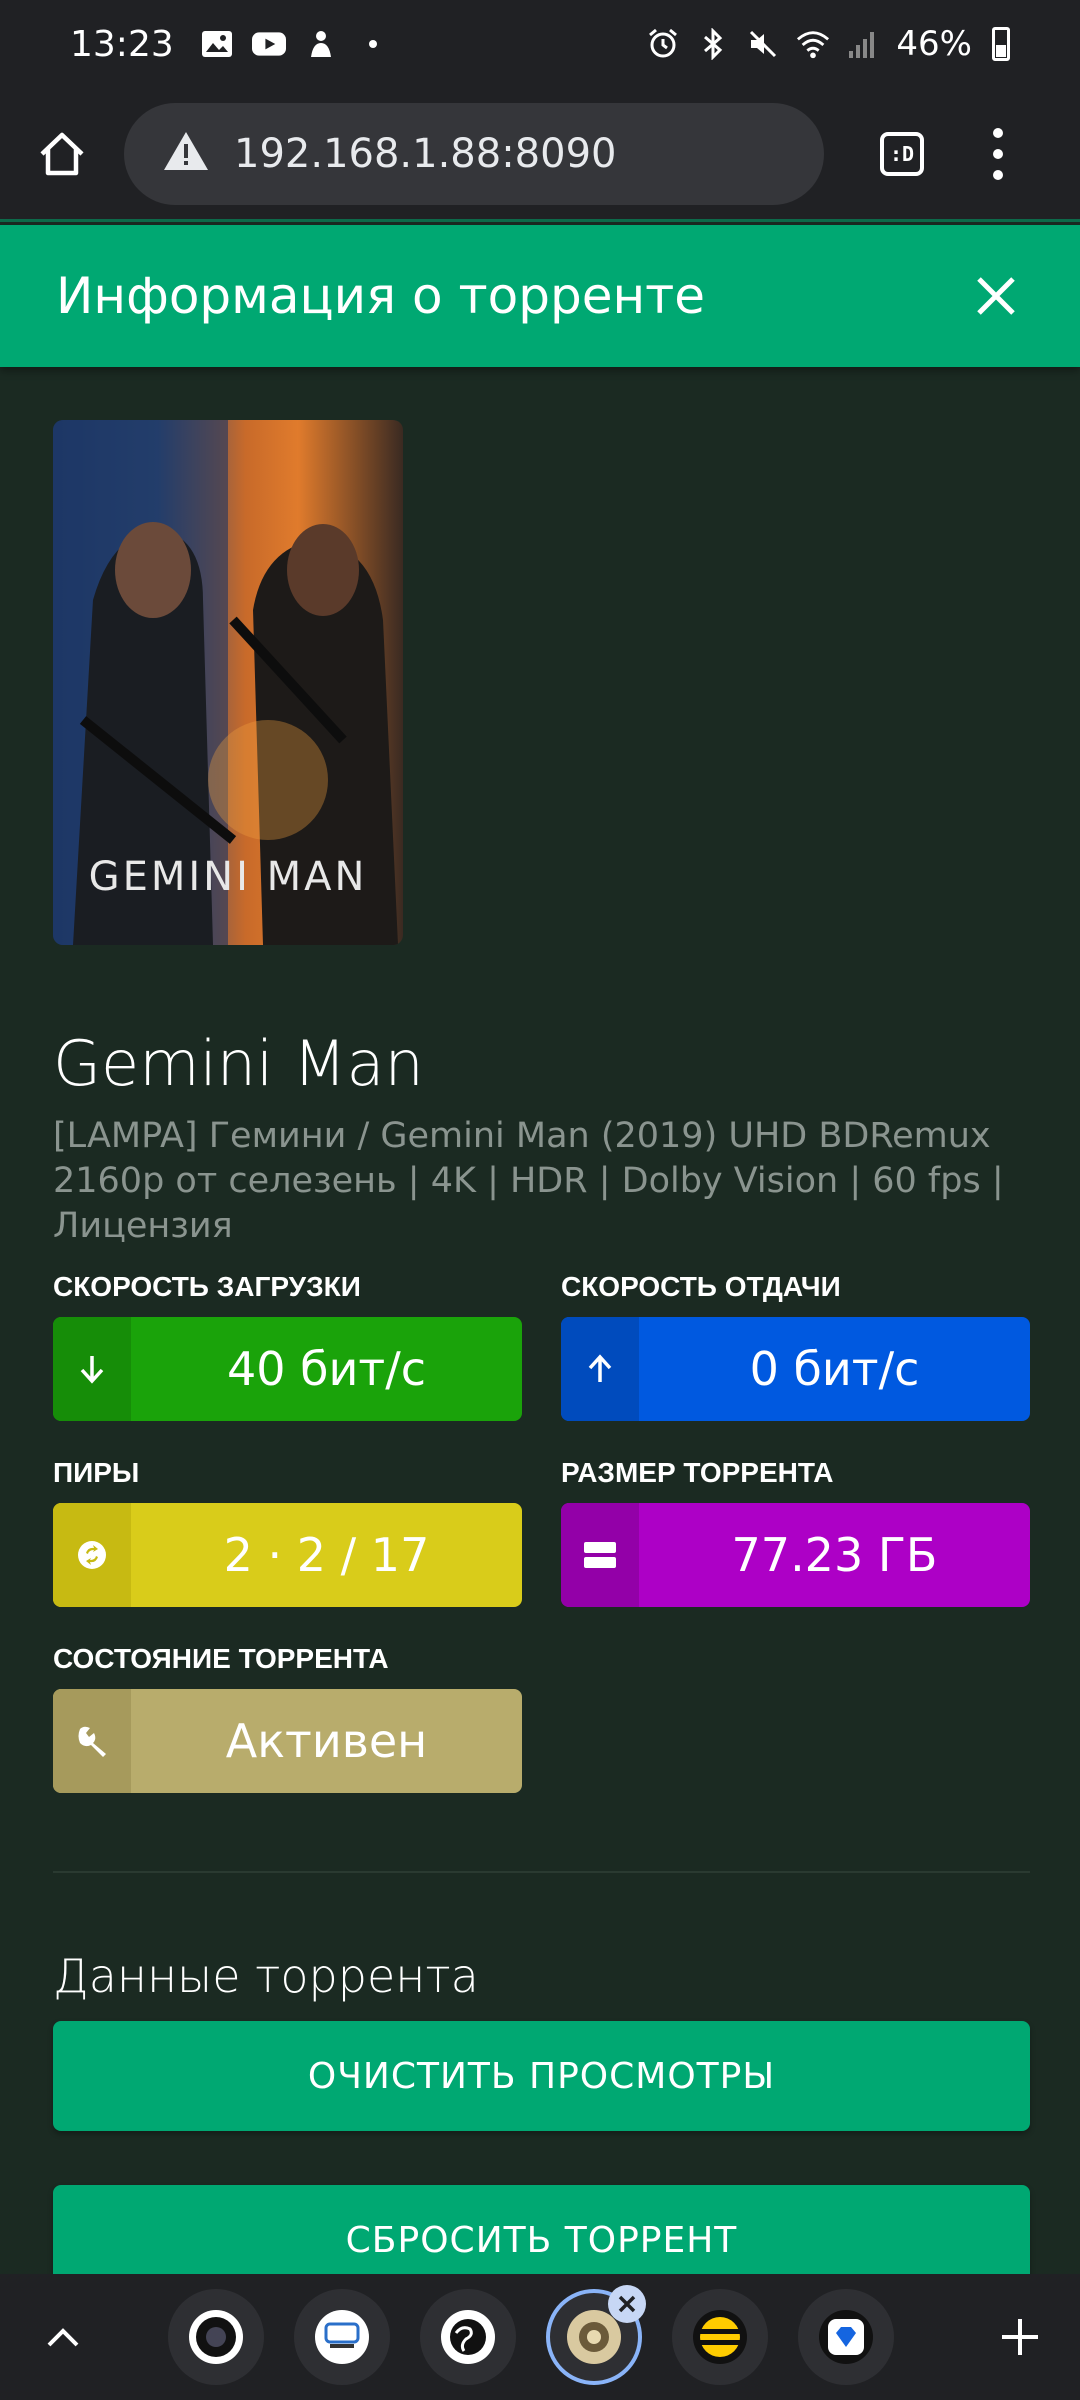  Describe the element at coordinates (221, 1658) in the screenshot. I see `stat-label: Состояние торрента` at that location.